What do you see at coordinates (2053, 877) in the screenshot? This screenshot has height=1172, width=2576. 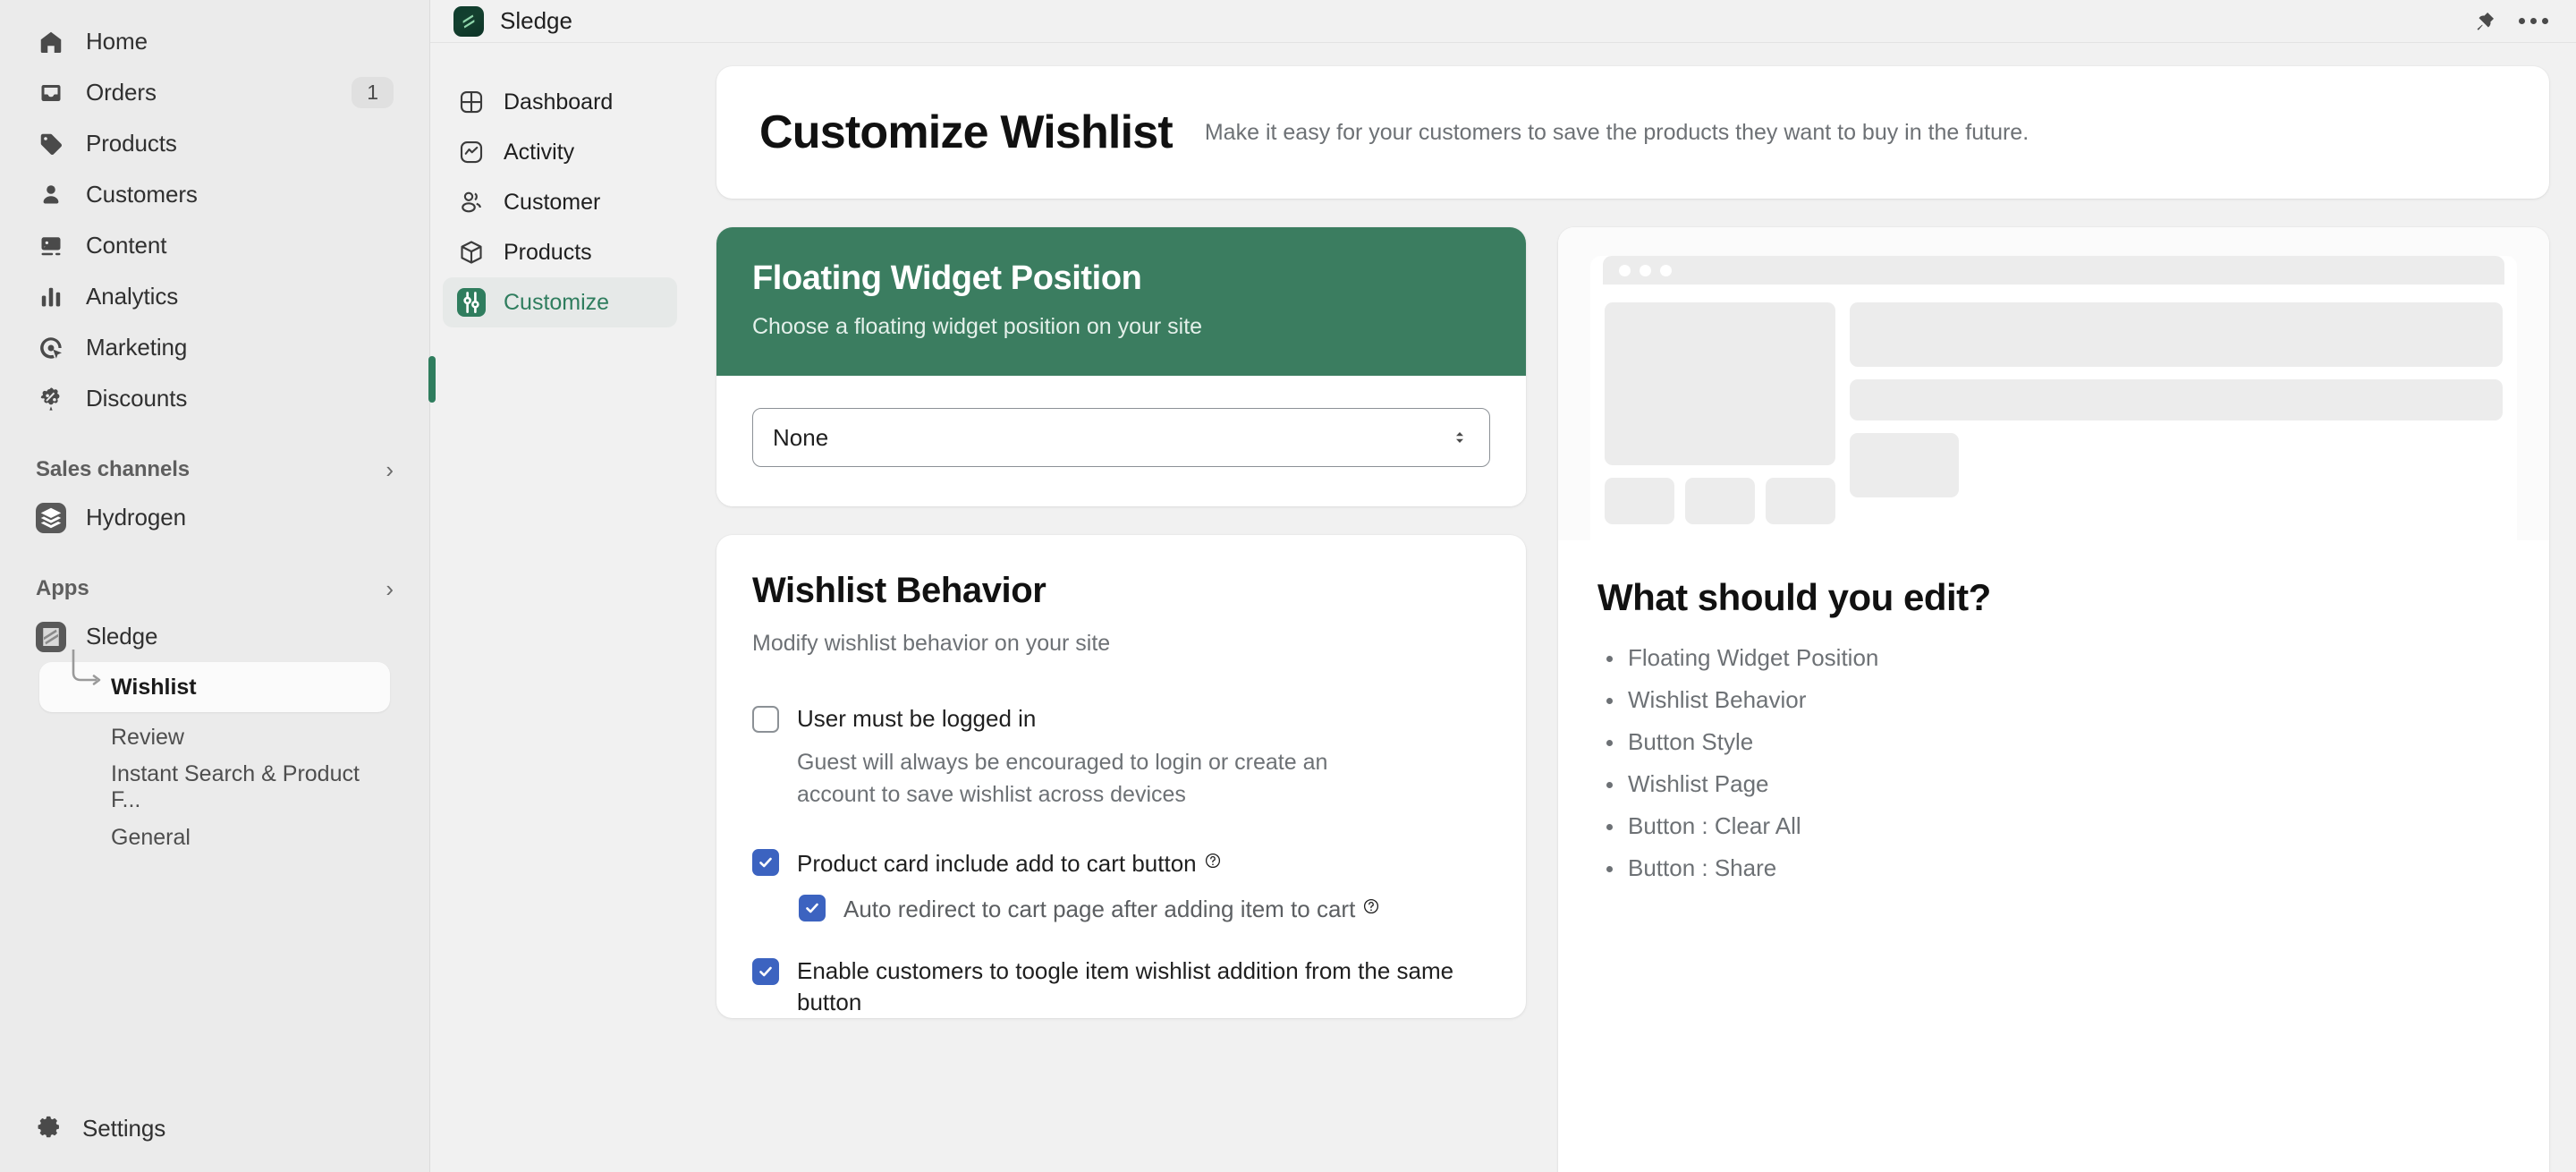 I see `list-item: Button : Share` at bounding box center [2053, 877].